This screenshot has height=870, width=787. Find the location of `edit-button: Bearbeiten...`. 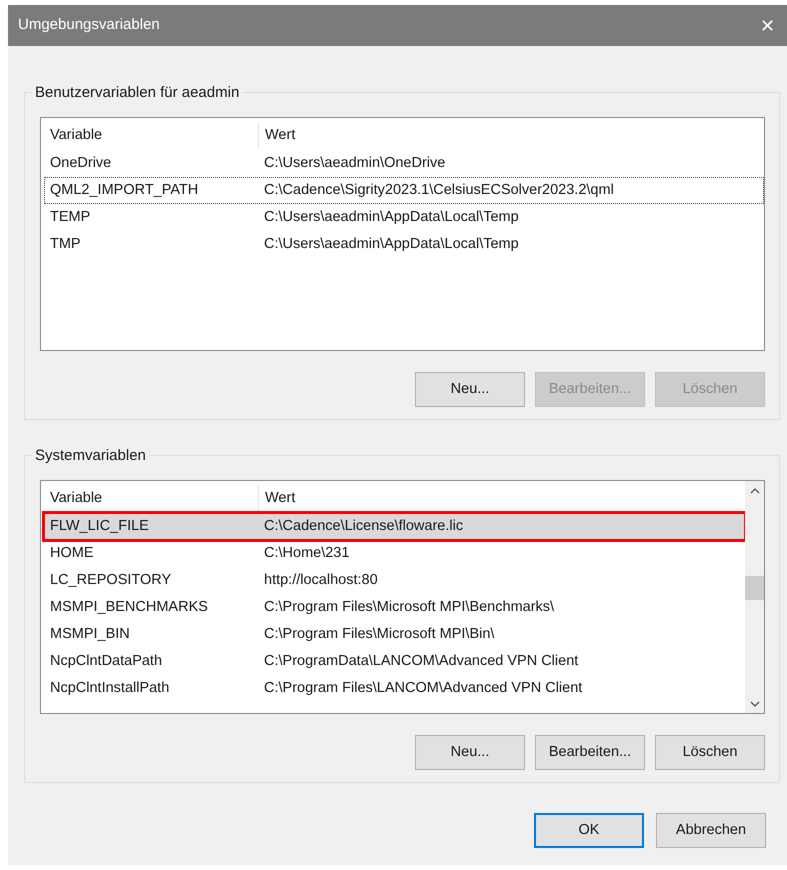

edit-button: Bearbeiten... is located at coordinates (590, 752).